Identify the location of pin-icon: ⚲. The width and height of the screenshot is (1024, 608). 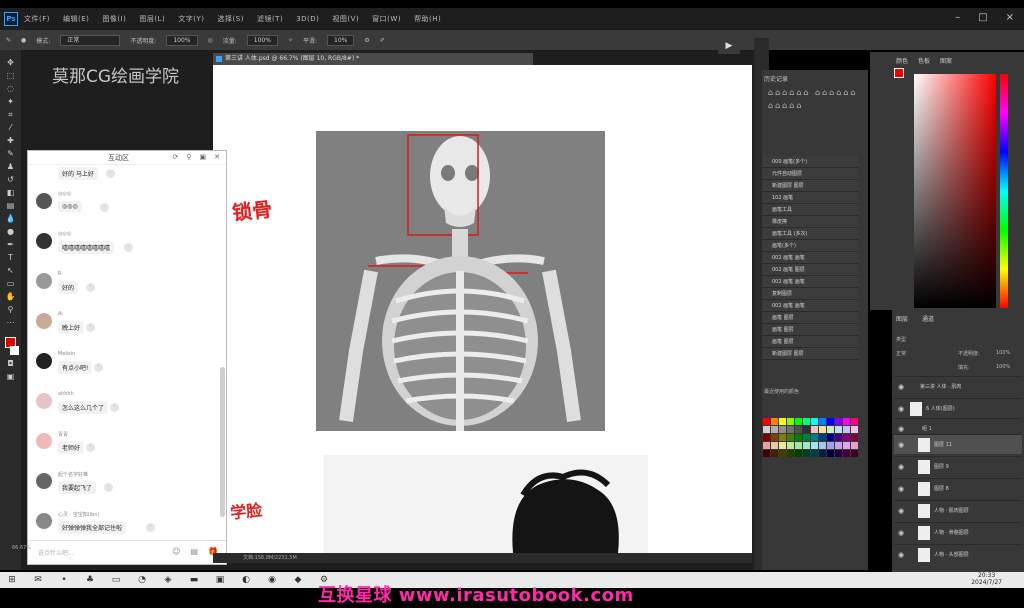
(188, 157).